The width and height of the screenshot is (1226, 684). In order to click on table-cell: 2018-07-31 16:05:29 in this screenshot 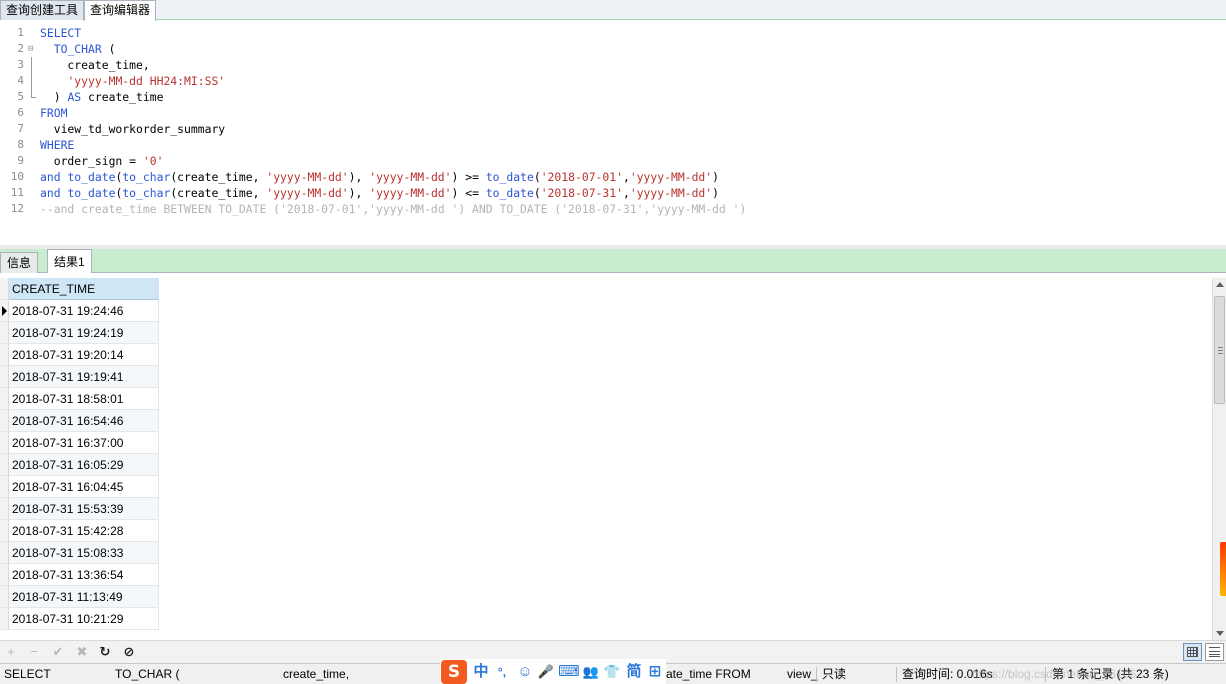, I will do `click(84, 465)`.